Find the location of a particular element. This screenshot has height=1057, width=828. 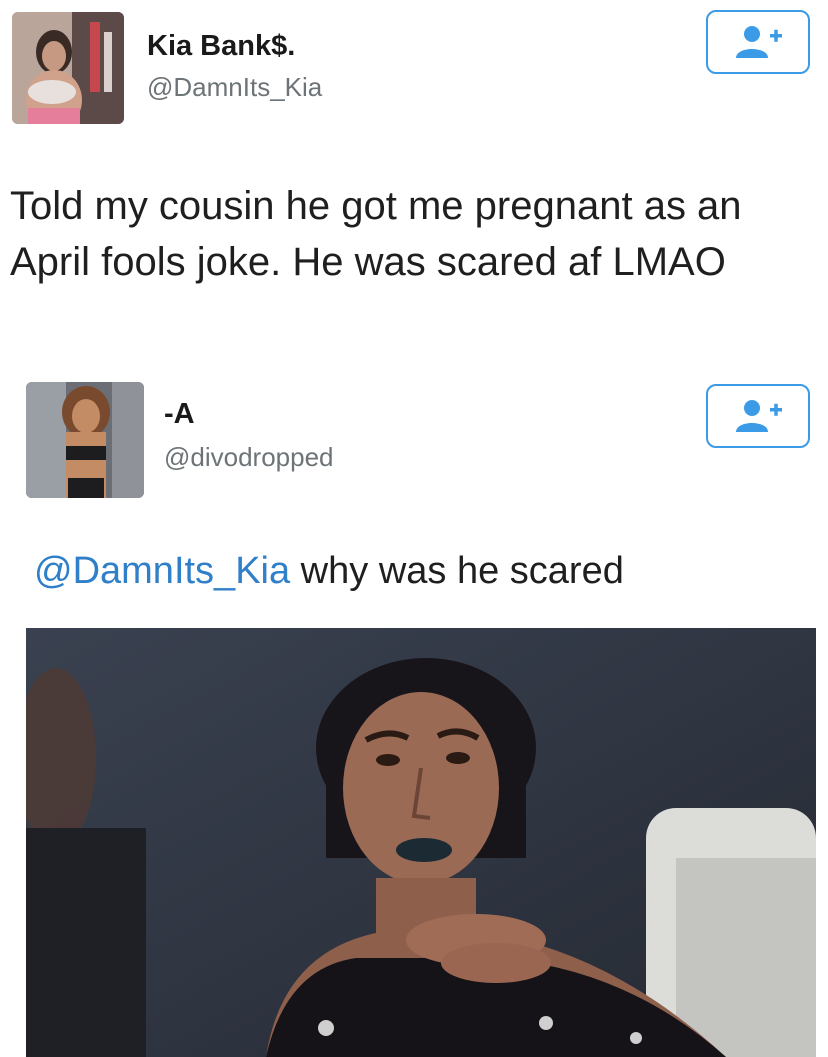

reply-body: why was he scared is located at coordinates (457, 571).